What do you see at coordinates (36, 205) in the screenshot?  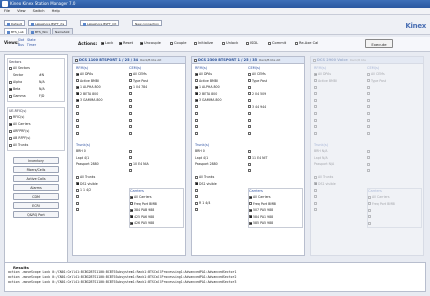 I see `ecri-button: ECRI` at bounding box center [36, 205].